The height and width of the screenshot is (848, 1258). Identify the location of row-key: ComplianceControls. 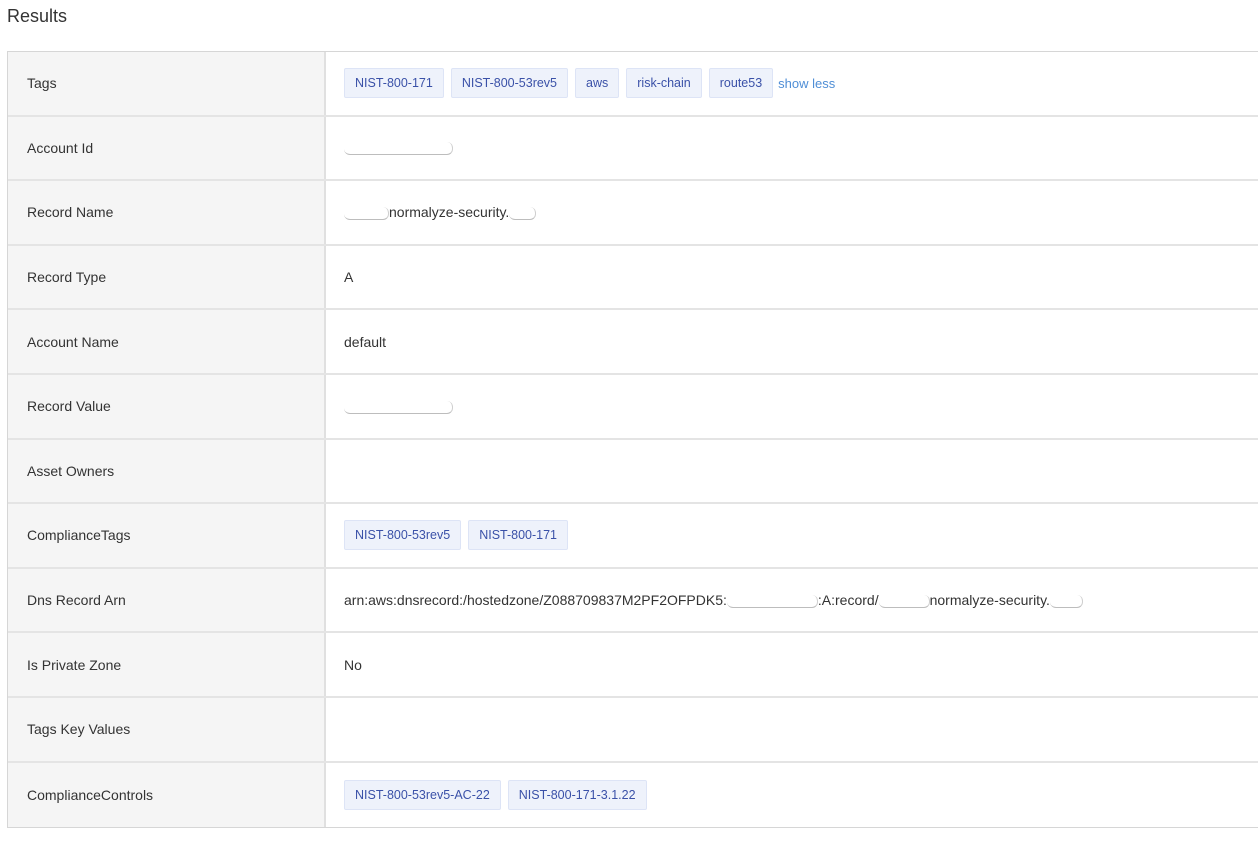
(167, 795).